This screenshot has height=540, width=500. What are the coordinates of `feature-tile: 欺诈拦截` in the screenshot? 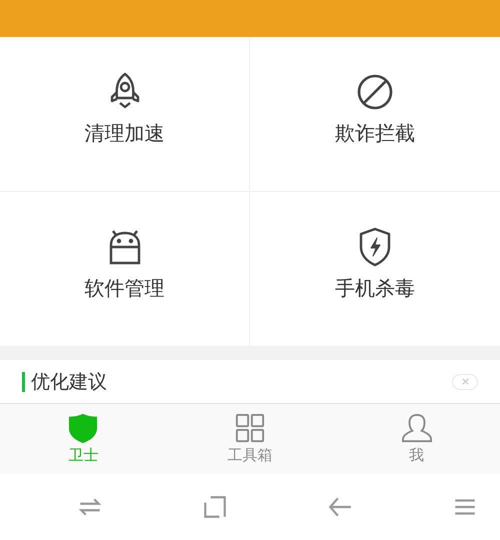 It's located at (375, 114).